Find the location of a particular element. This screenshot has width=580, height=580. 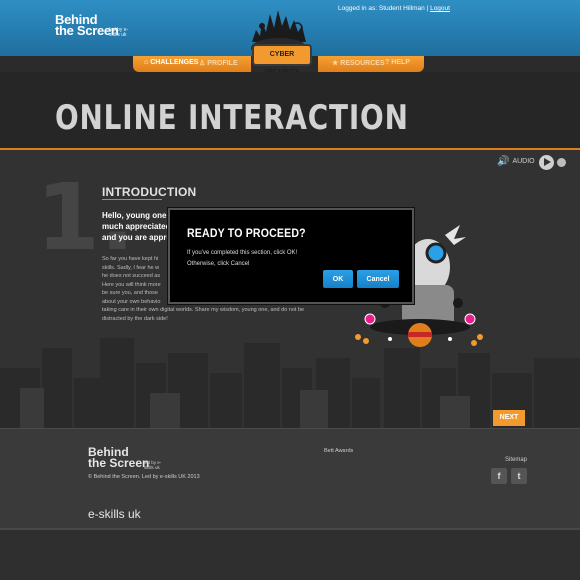

stop-button is located at coordinates (561, 162).